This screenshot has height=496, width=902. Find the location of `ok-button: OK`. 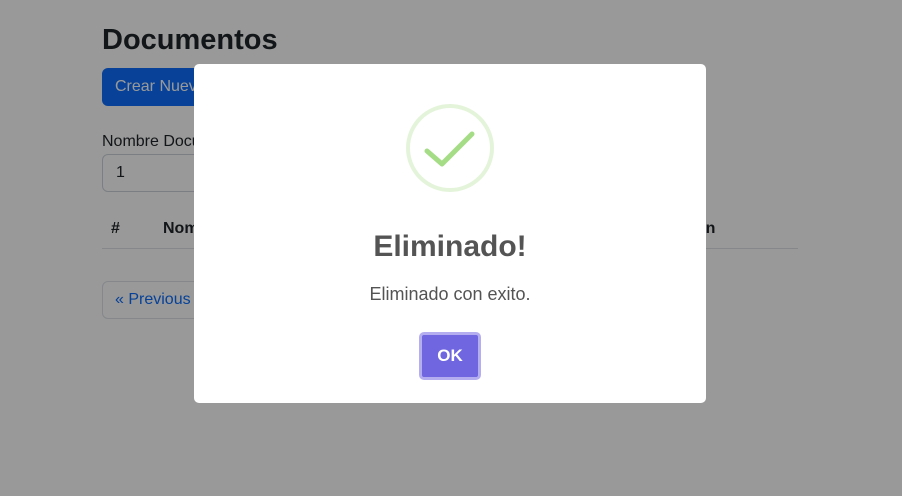

ok-button: OK is located at coordinates (450, 356).